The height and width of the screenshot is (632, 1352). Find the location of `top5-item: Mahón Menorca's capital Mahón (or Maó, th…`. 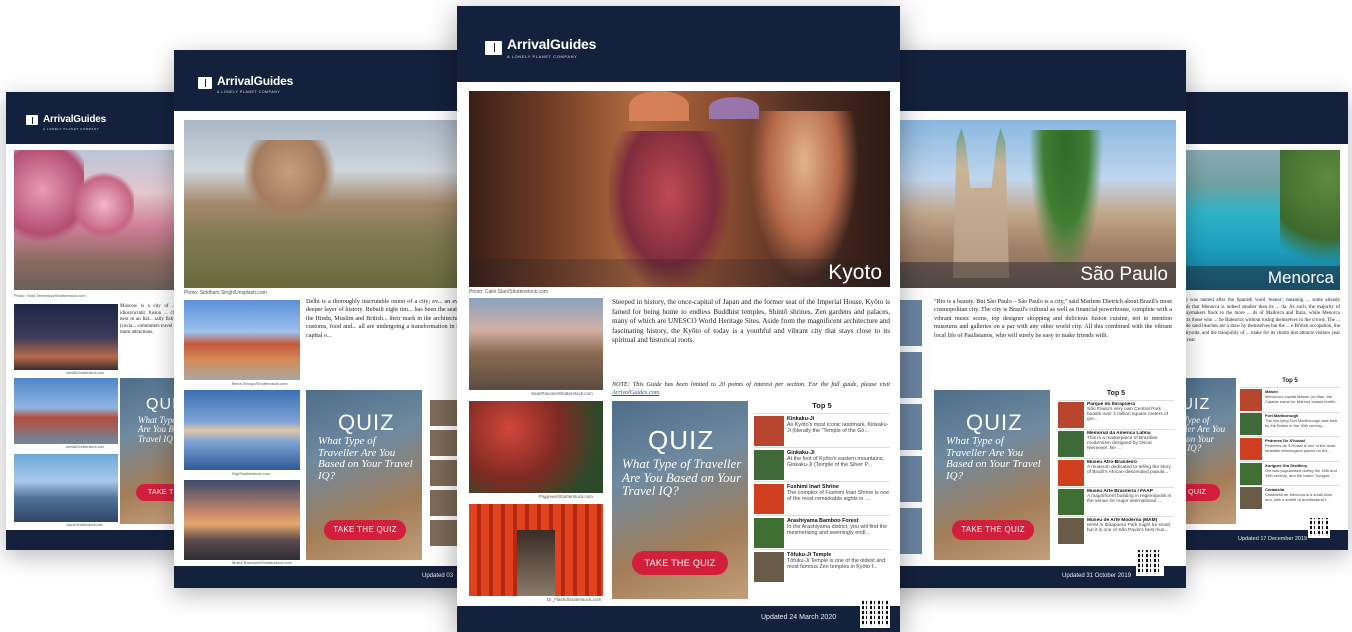

top5-item: Mahón Menorca's capital Mahón (or Maó, th… is located at coordinates (1290, 399).